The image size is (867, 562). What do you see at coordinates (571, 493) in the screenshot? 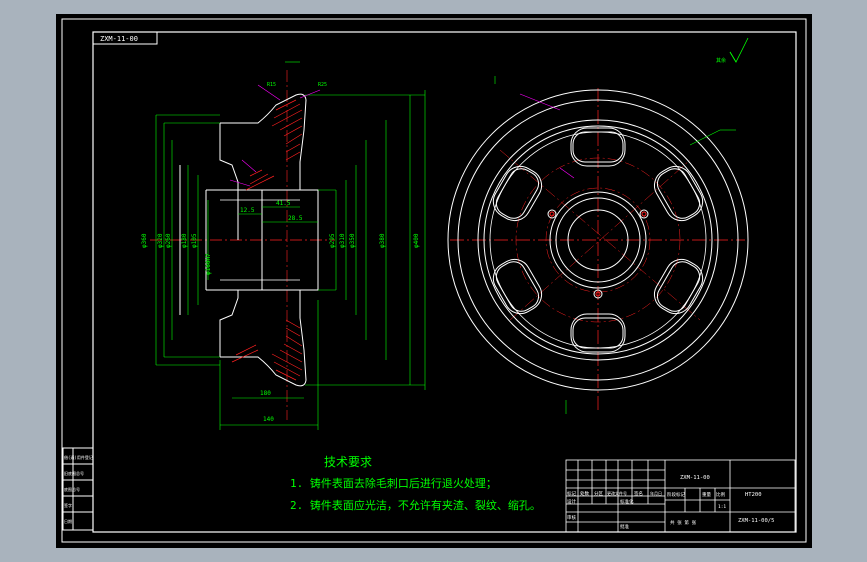
I see `tb-label-0: 标记` at bounding box center [571, 493].